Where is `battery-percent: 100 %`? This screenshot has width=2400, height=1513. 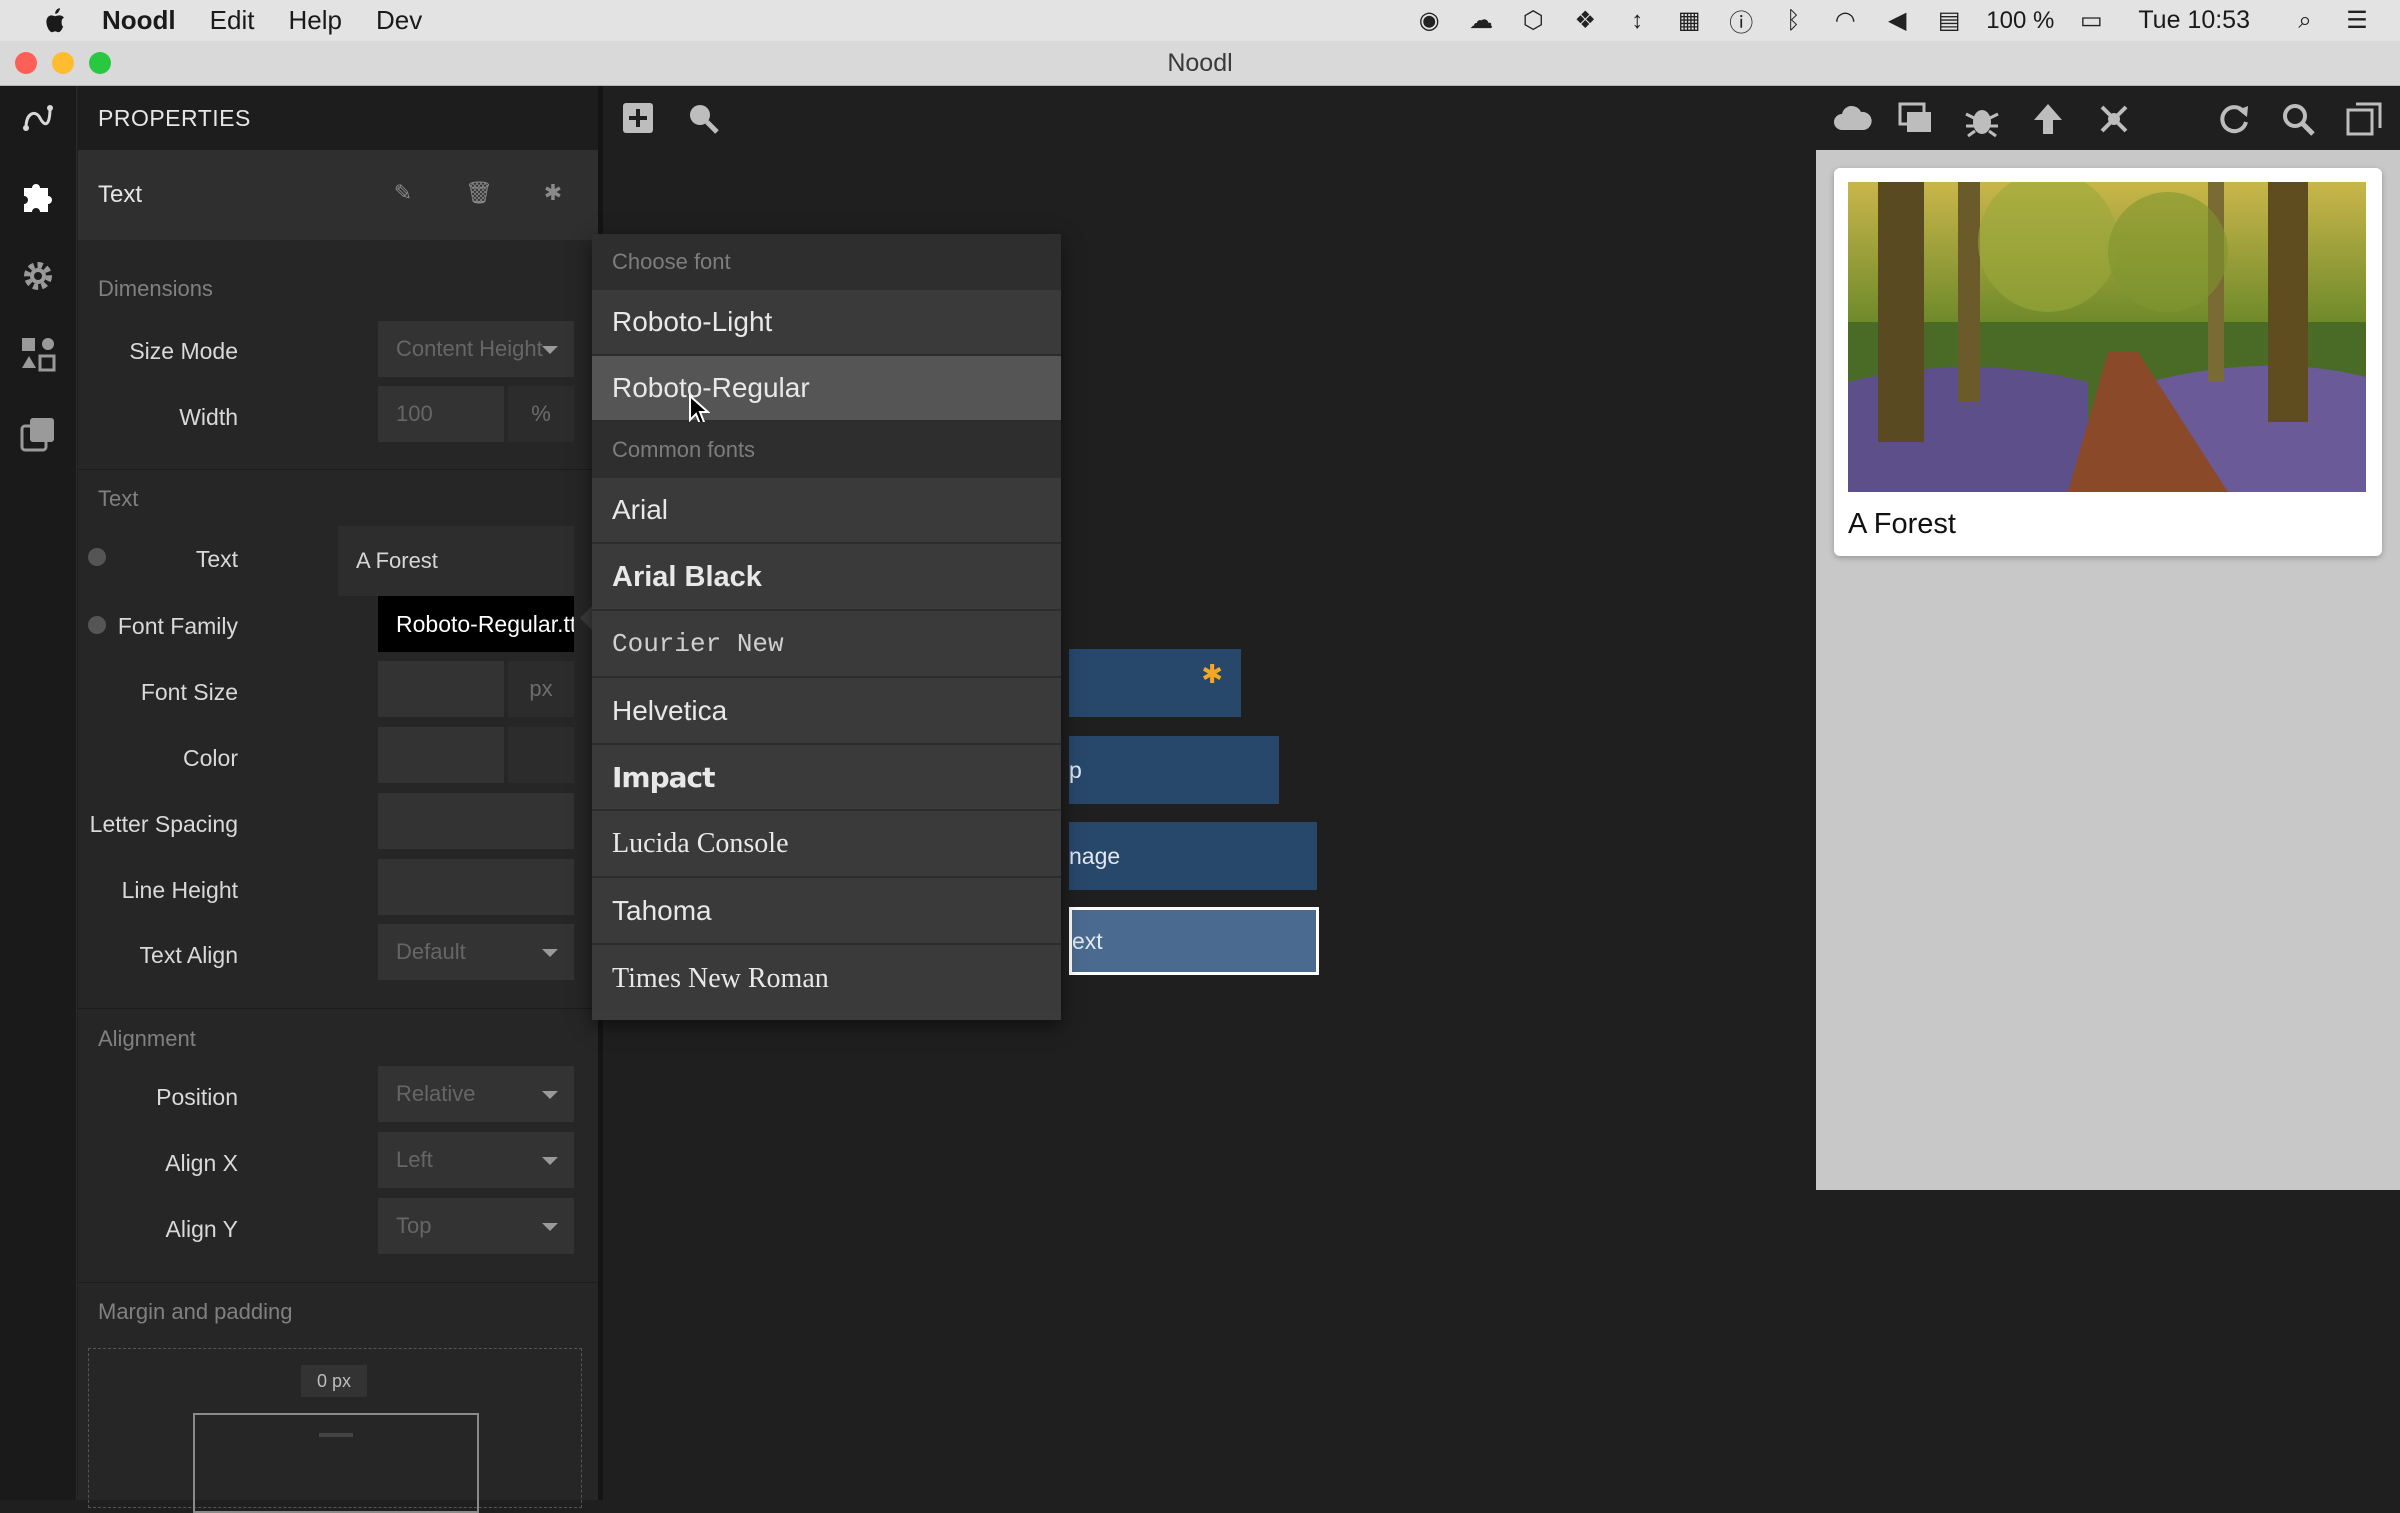
battery-percent: 100 % is located at coordinates (2020, 21).